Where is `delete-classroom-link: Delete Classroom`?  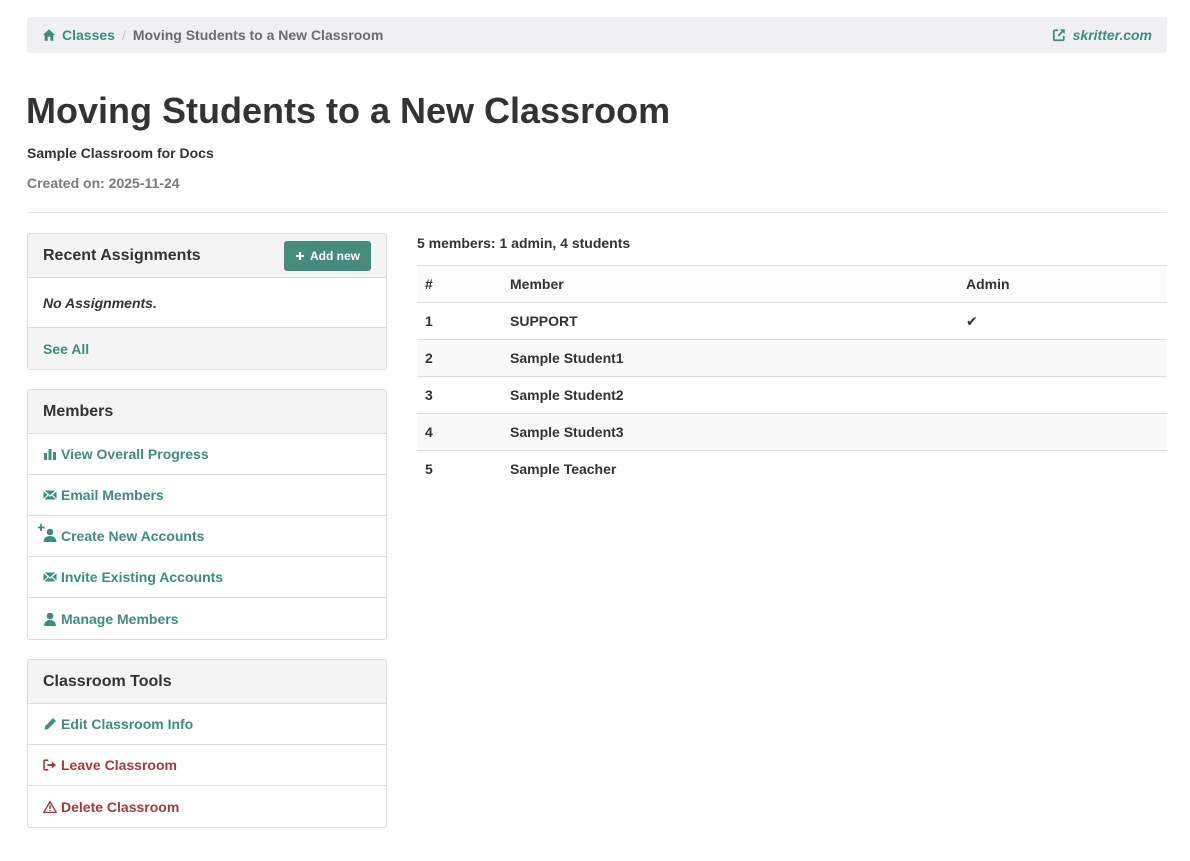
delete-classroom-link: Delete Classroom is located at coordinates (111, 807).